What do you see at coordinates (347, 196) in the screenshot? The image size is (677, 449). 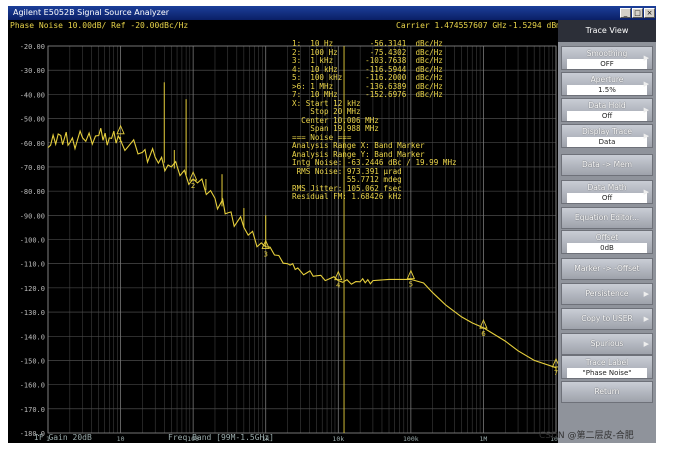 I see `marker-readout-line: Residual FM: 1.68426 kHz` at bounding box center [347, 196].